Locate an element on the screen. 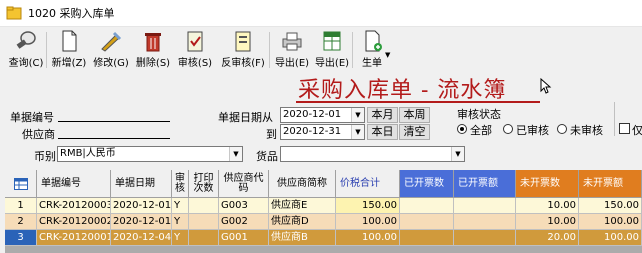 The height and width of the screenshot is (253, 642). status-approved-radio is located at coordinates (508, 129).